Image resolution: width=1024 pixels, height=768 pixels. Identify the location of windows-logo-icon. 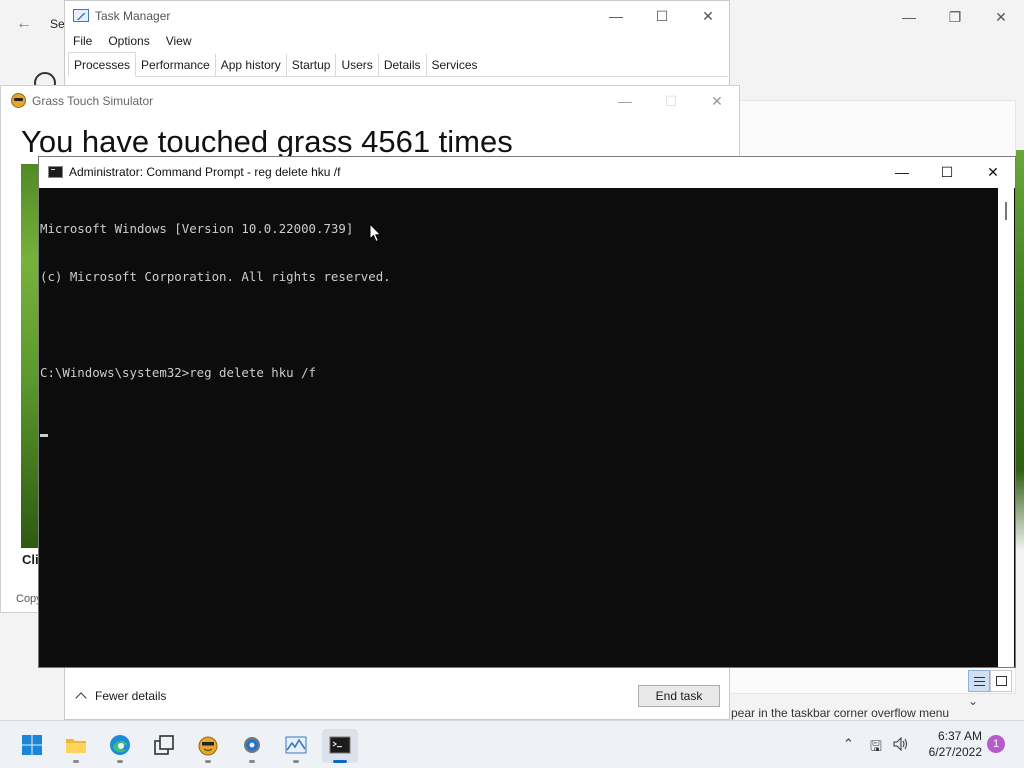
(32, 745).